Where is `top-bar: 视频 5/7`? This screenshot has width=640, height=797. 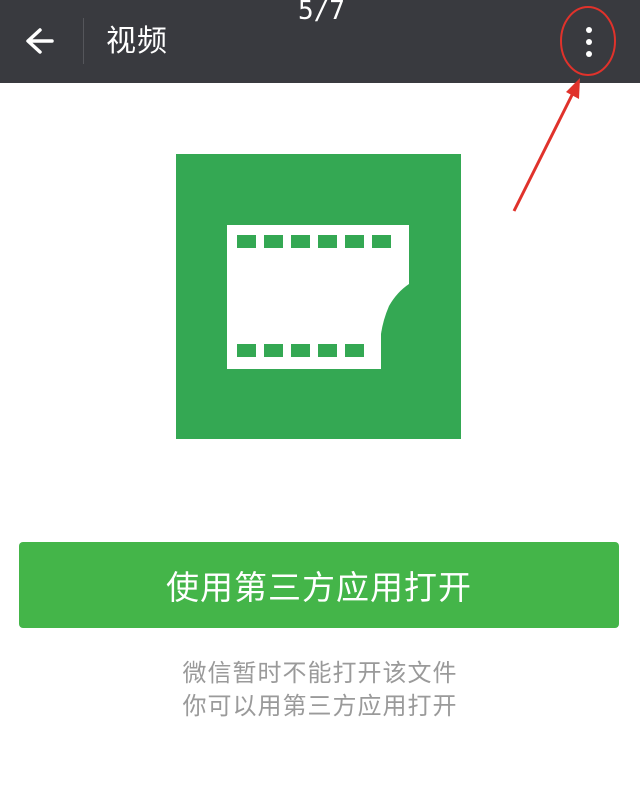
top-bar: 视频 5/7 is located at coordinates (320, 41).